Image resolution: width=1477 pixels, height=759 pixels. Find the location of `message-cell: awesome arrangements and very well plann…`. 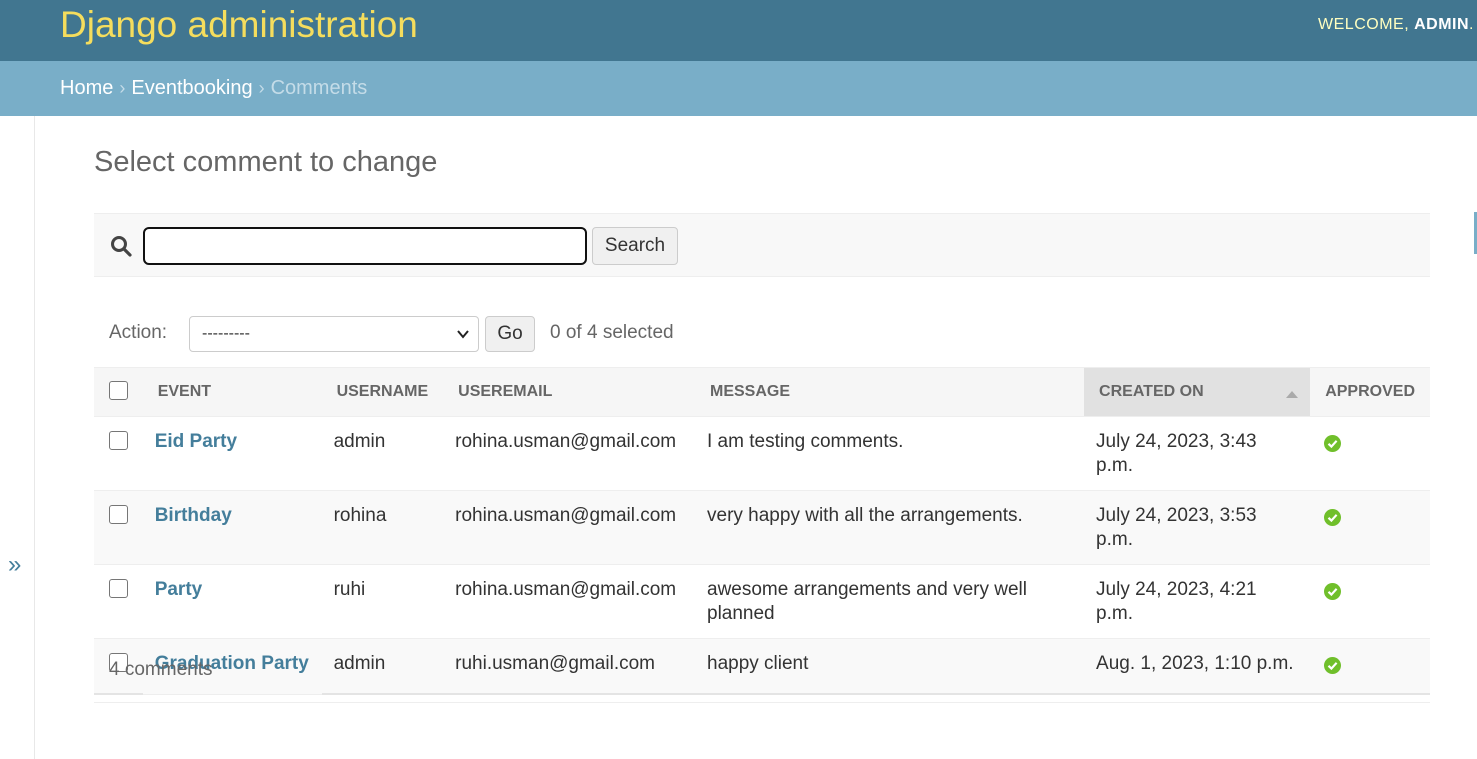

message-cell: awesome arrangements and very well plann… is located at coordinates (890, 601).